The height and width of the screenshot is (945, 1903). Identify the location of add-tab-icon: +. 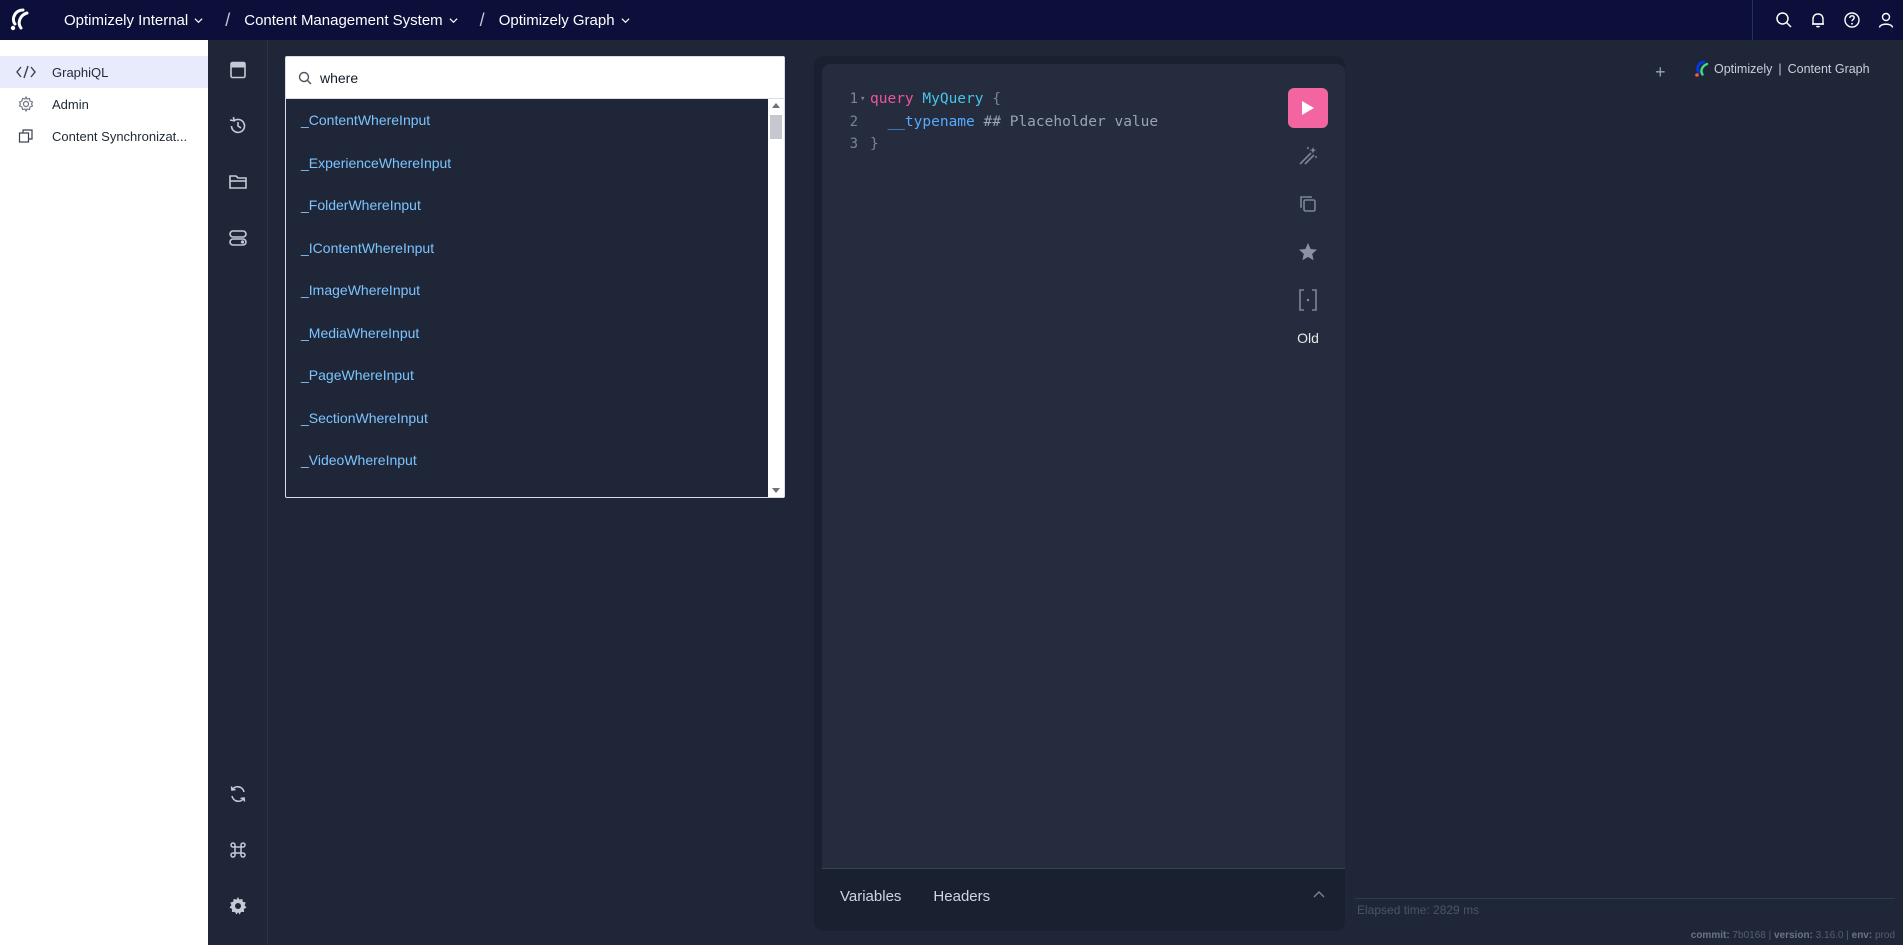
(1660, 72).